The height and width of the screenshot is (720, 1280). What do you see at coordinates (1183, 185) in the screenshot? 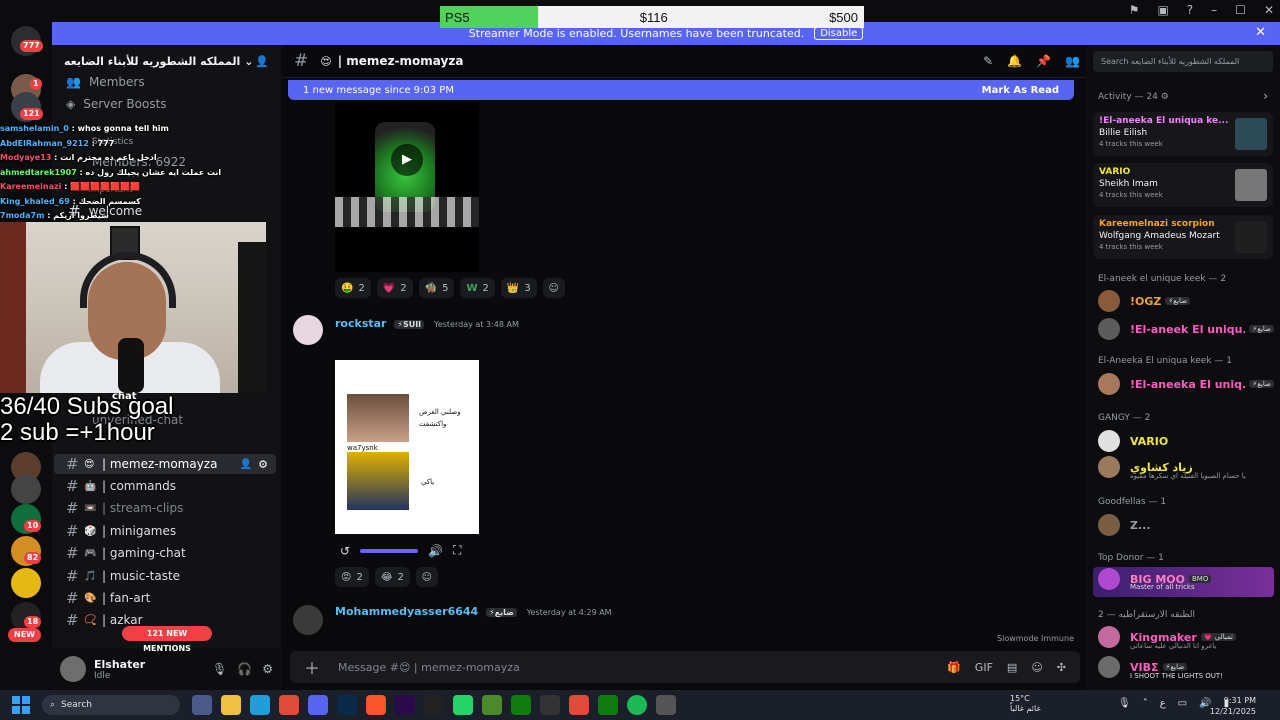
I see `activity-card: VARIO Sheikh Imam 4 tracks this week` at bounding box center [1183, 185].